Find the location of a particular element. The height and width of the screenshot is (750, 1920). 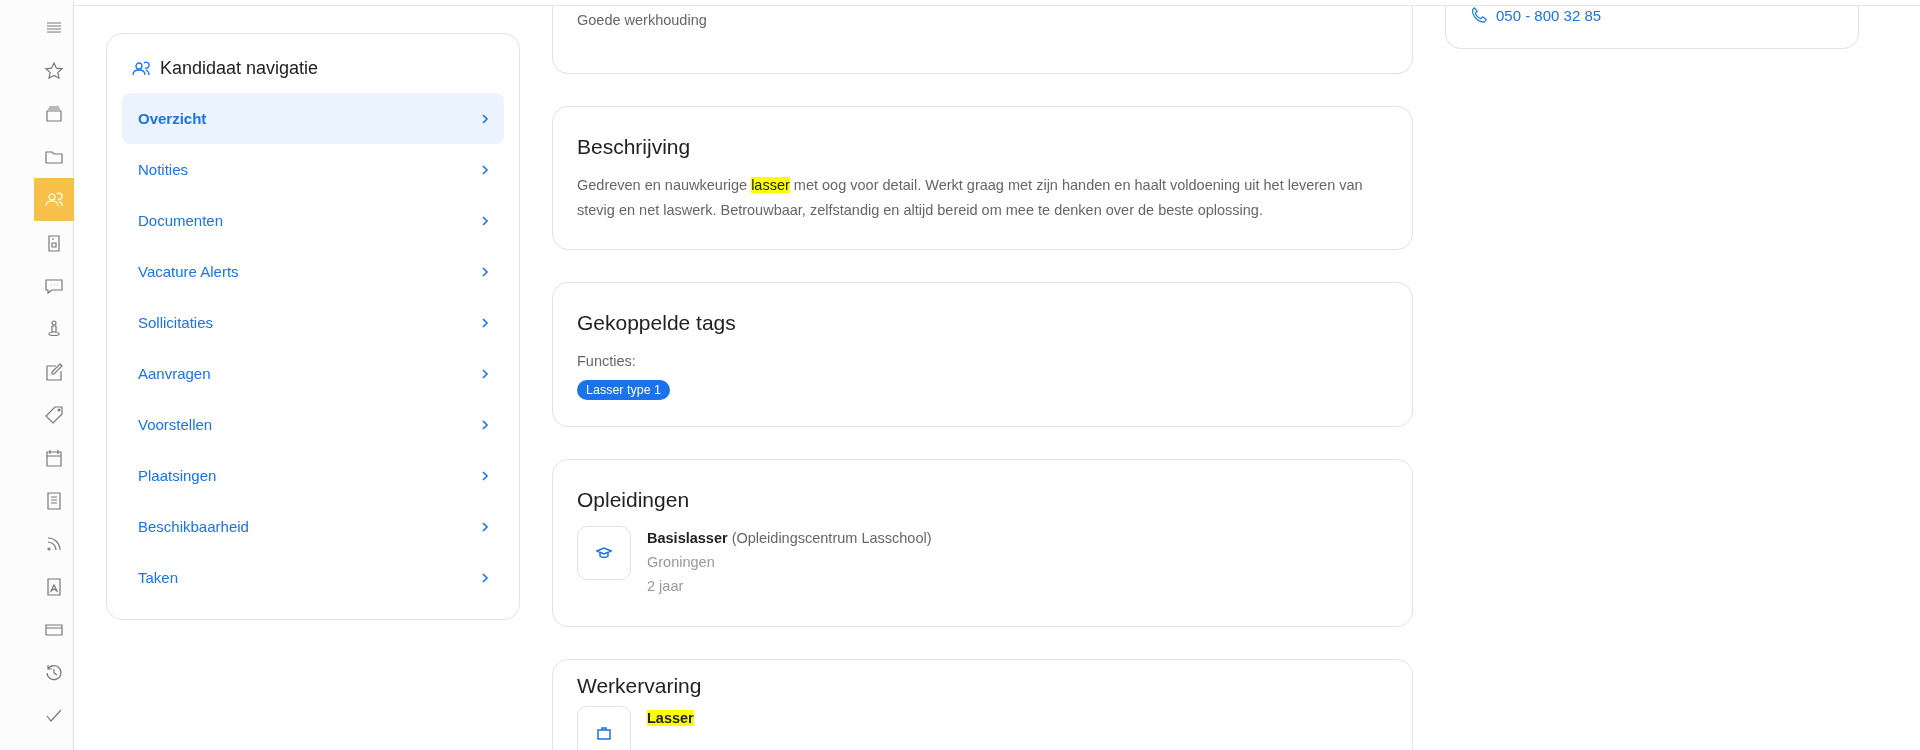

job-title: Lasser is located at coordinates (670, 718).